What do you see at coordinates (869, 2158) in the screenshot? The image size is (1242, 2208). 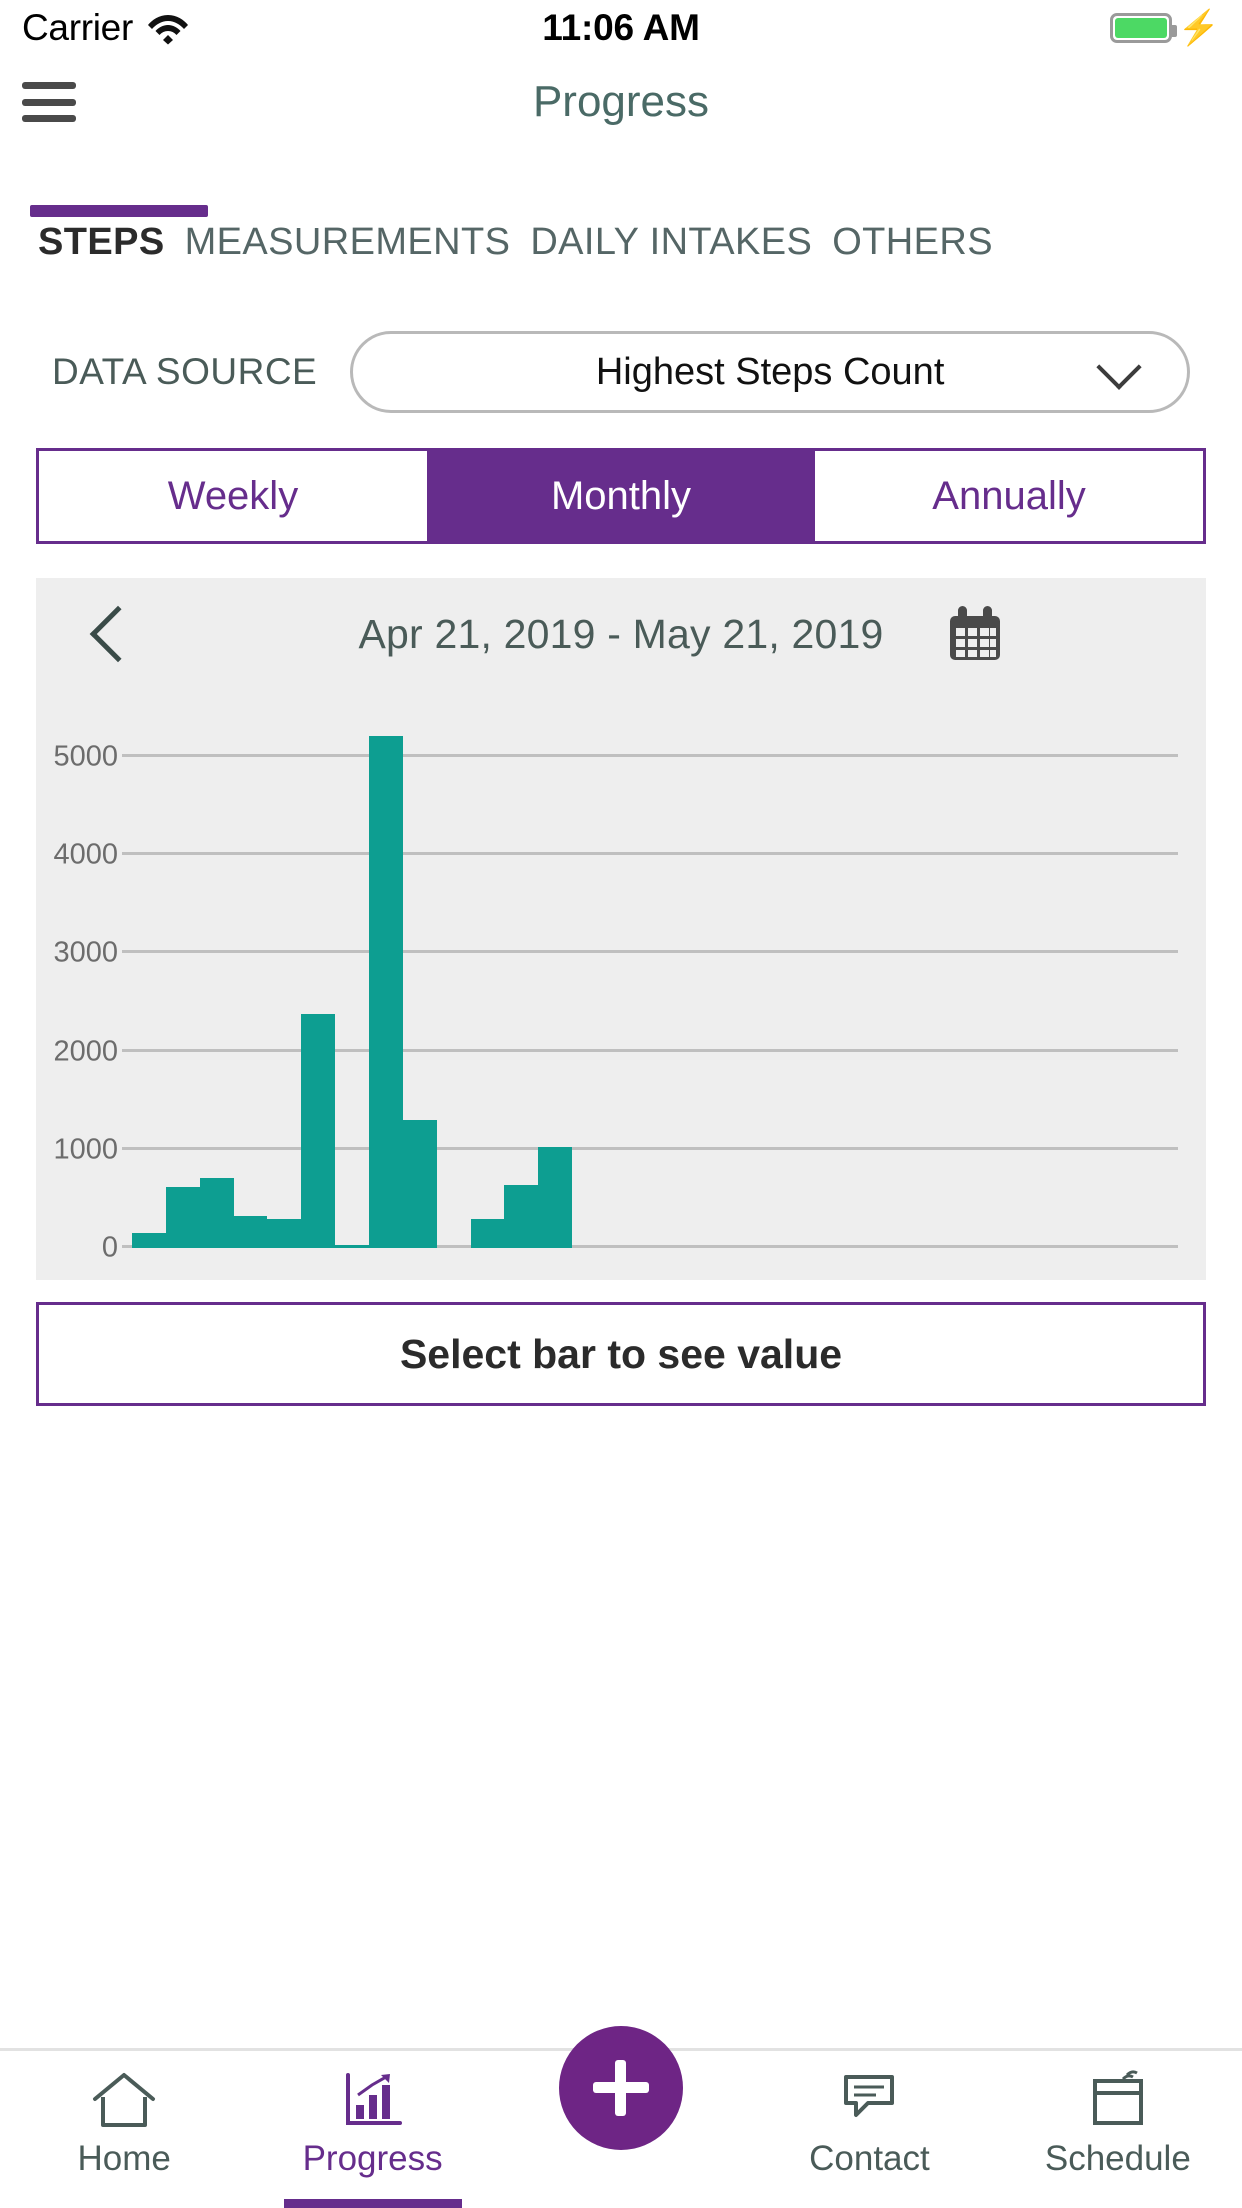 I see `nav-label-contact: Contact` at bounding box center [869, 2158].